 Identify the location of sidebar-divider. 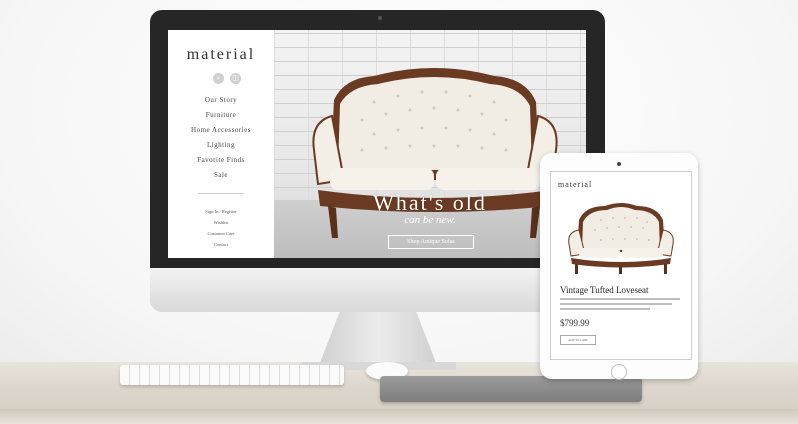
(221, 193).